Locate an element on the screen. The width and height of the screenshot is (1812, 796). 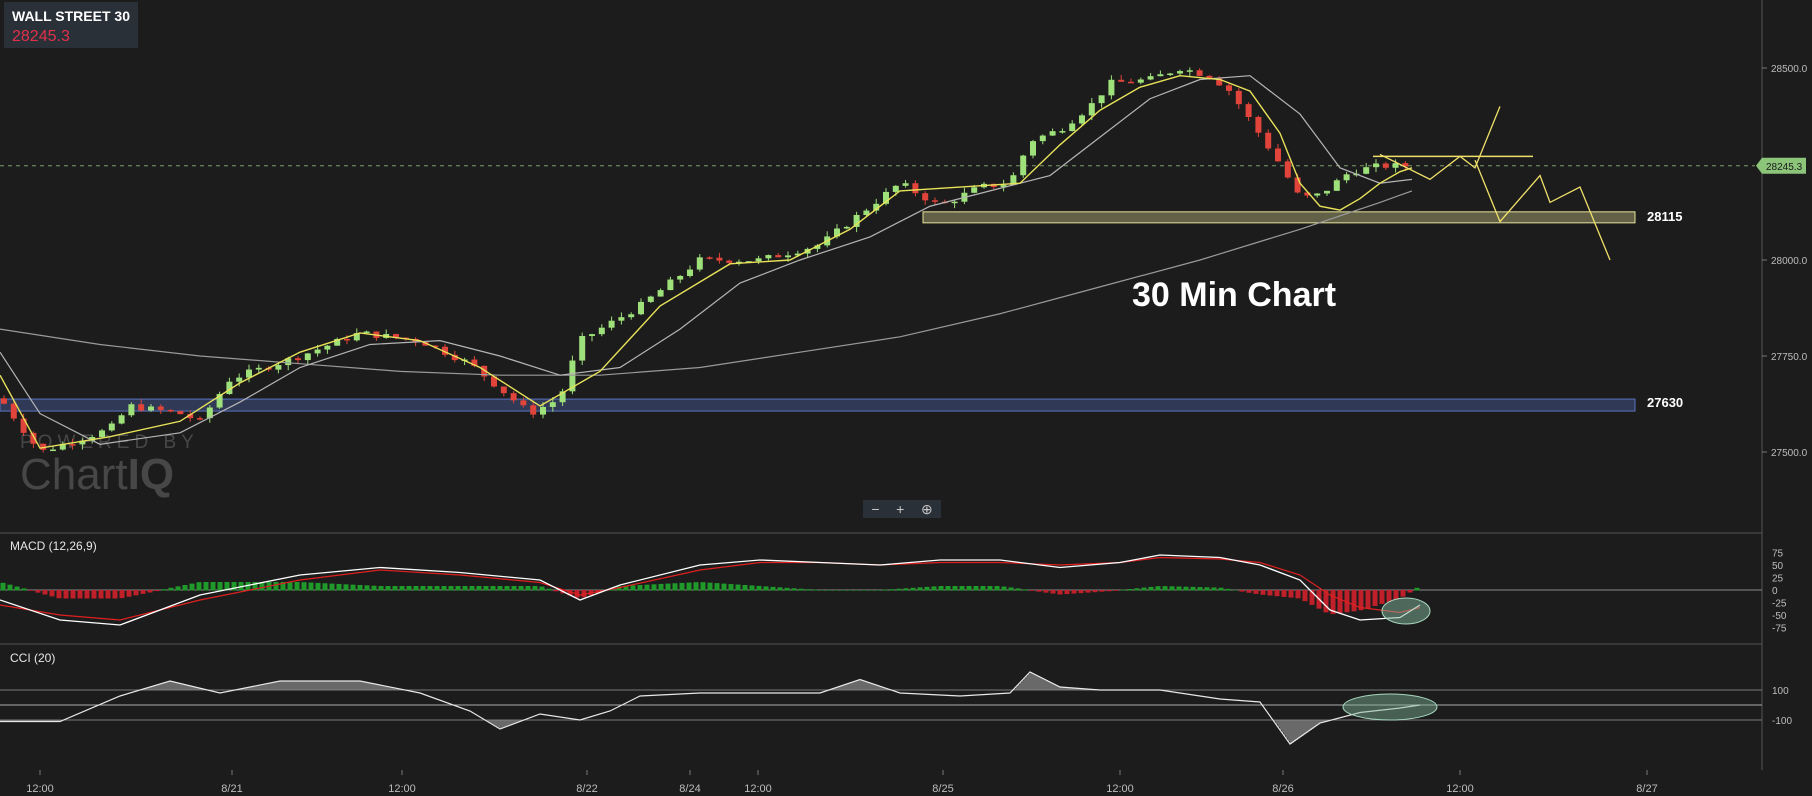
y-tick-label-2: 27750.0 is located at coordinates (1789, 357).